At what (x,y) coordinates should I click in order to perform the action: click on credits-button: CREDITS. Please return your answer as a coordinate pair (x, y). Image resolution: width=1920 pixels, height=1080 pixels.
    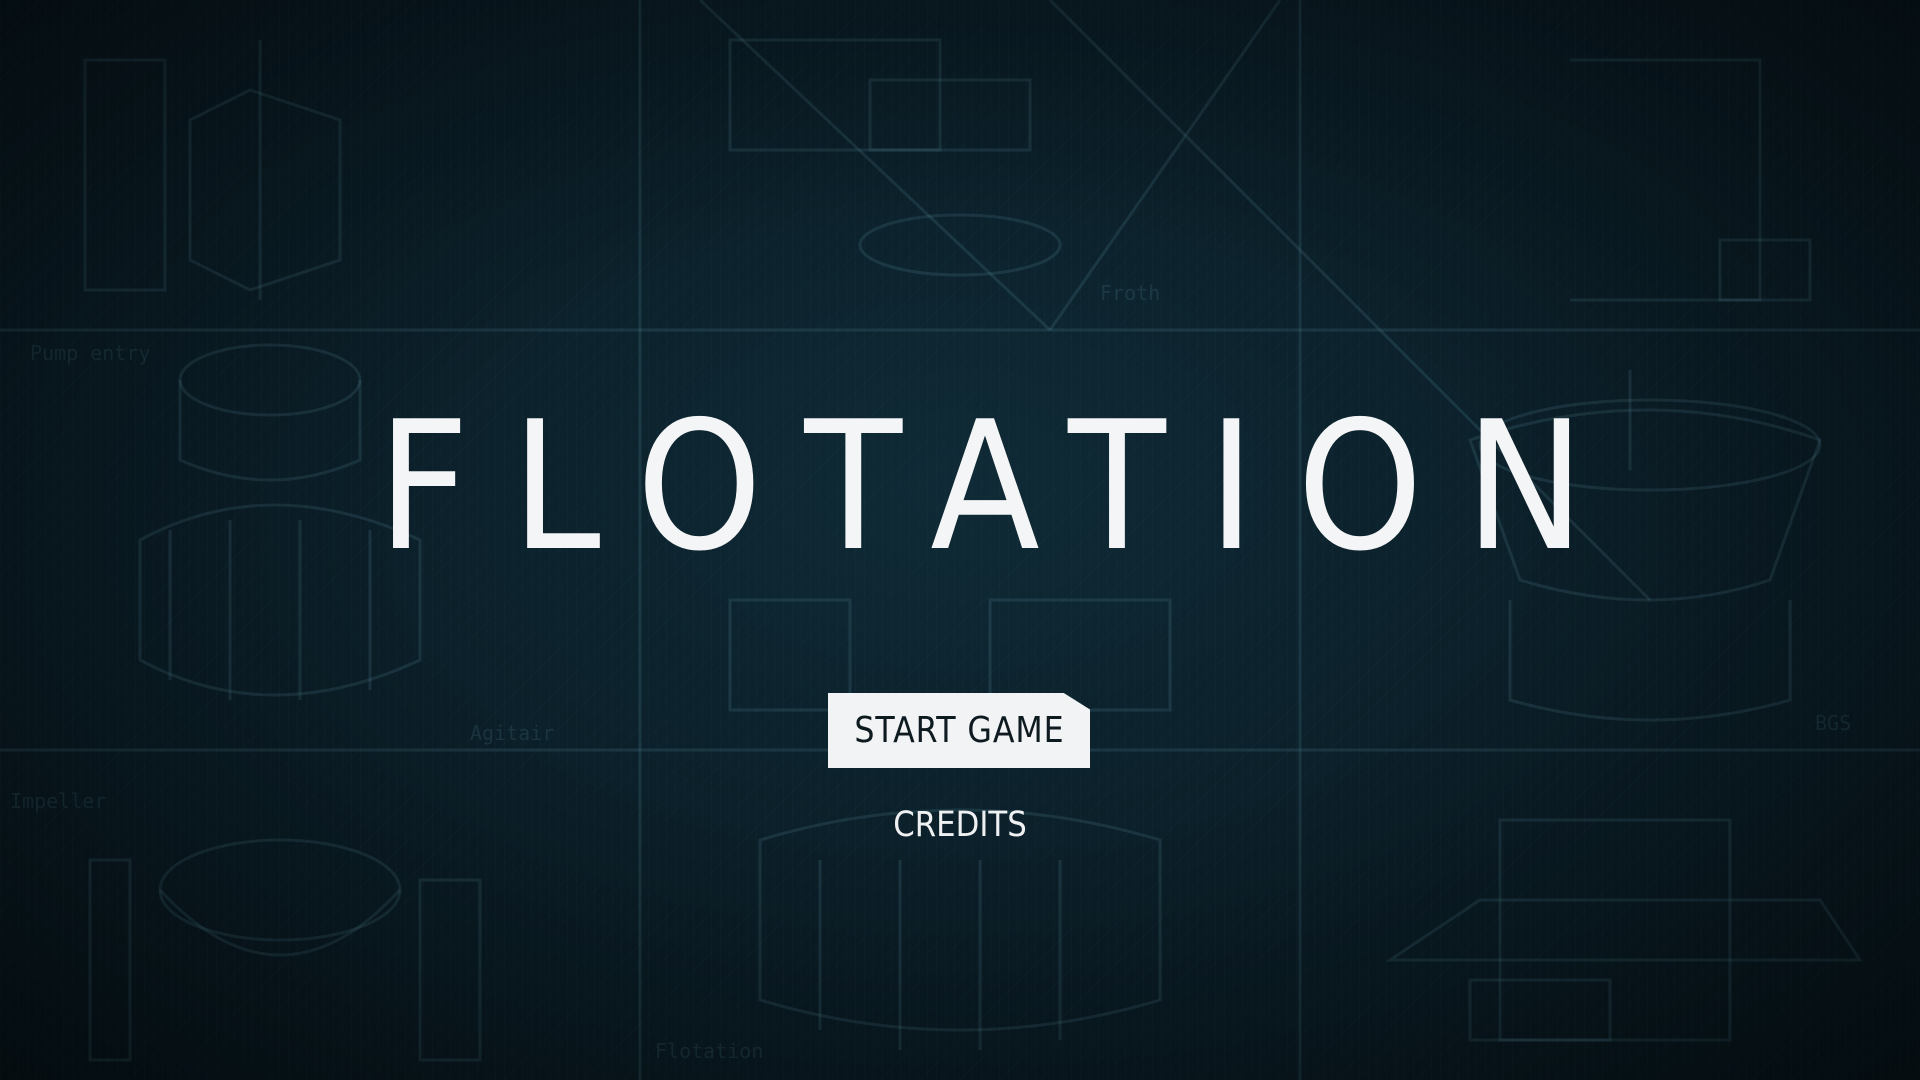
    Looking at the image, I should click on (960, 825).